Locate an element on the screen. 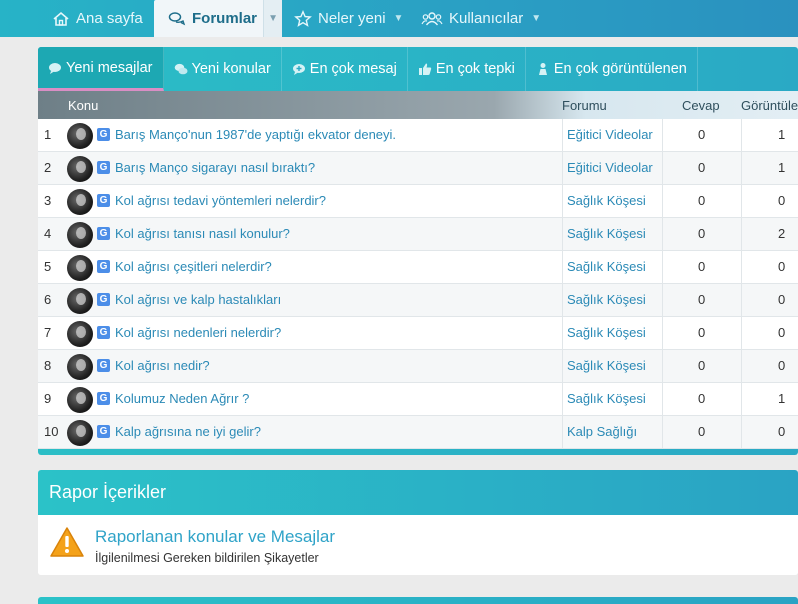  nav-members: Kullanıcılar ▼ is located at coordinates (481, 18).